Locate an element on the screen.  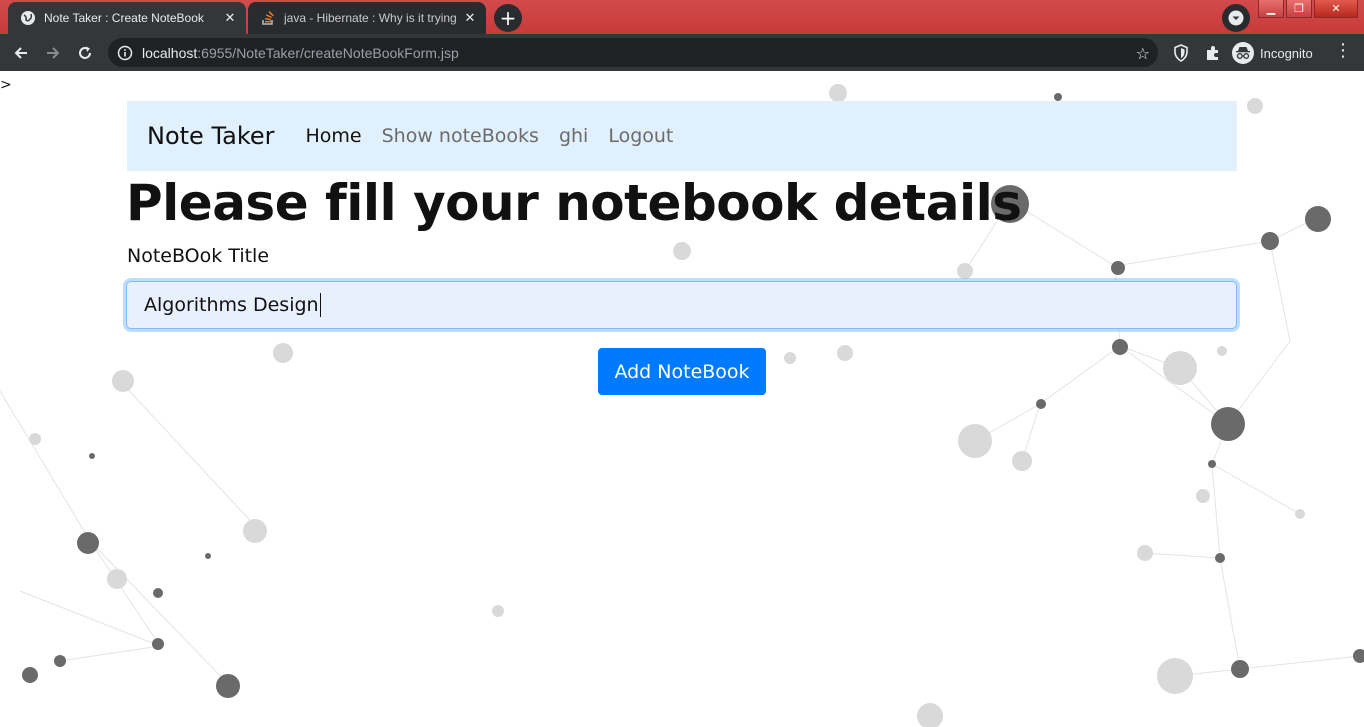
tab-search-button is located at coordinates (1236, 18).